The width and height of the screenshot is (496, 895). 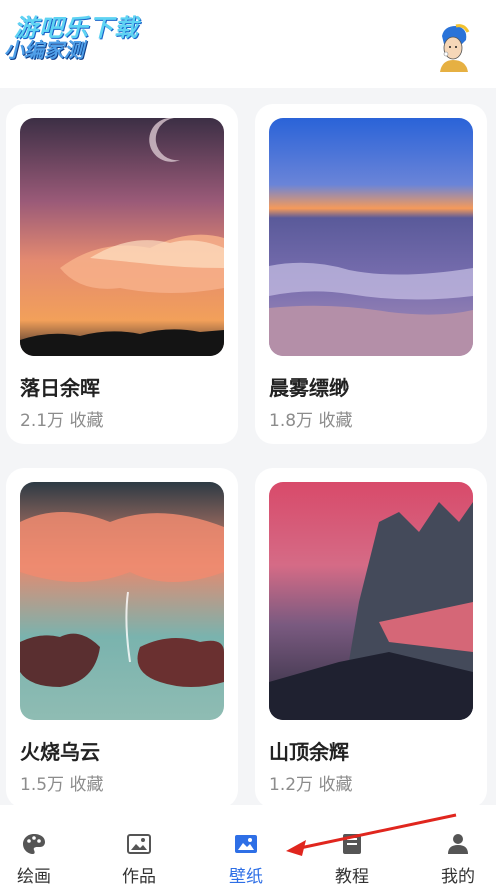 What do you see at coordinates (458, 844) in the screenshot?
I see `person-icon` at bounding box center [458, 844].